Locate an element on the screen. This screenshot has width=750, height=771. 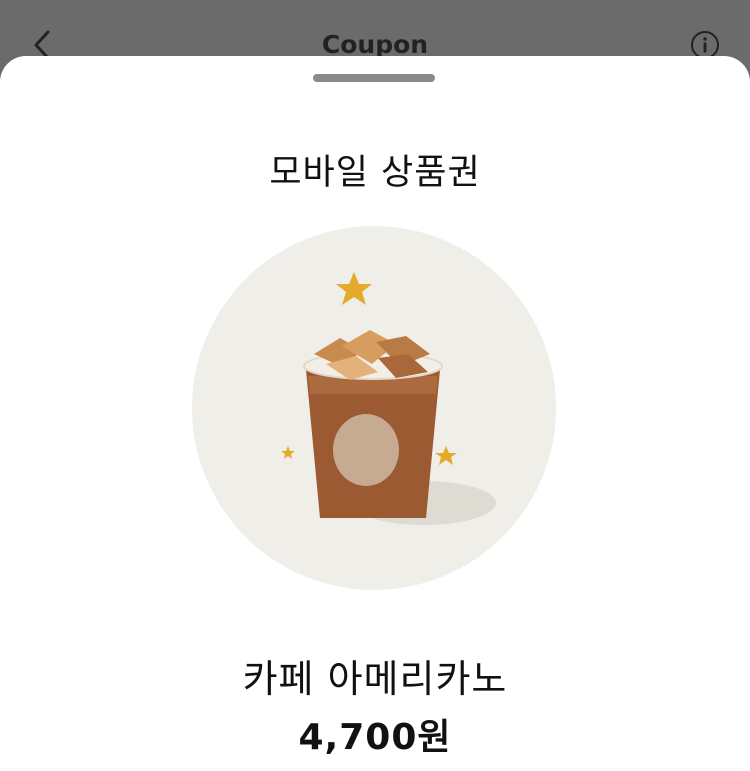
sheet-grabber-handle is located at coordinates (374, 78).